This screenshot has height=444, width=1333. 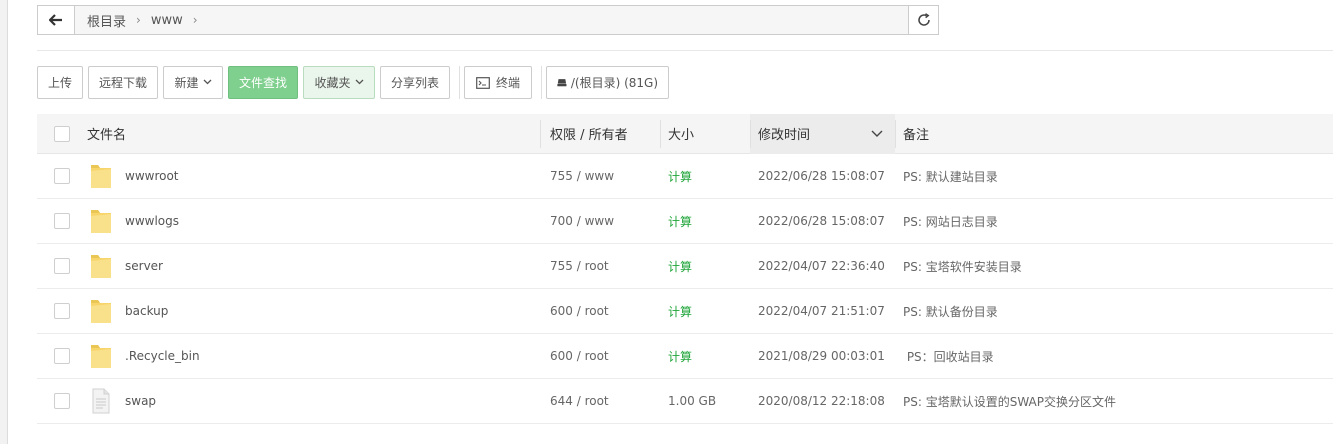 What do you see at coordinates (491, 20) in the screenshot?
I see `breadcrumb: 根目录 › www ›` at bounding box center [491, 20].